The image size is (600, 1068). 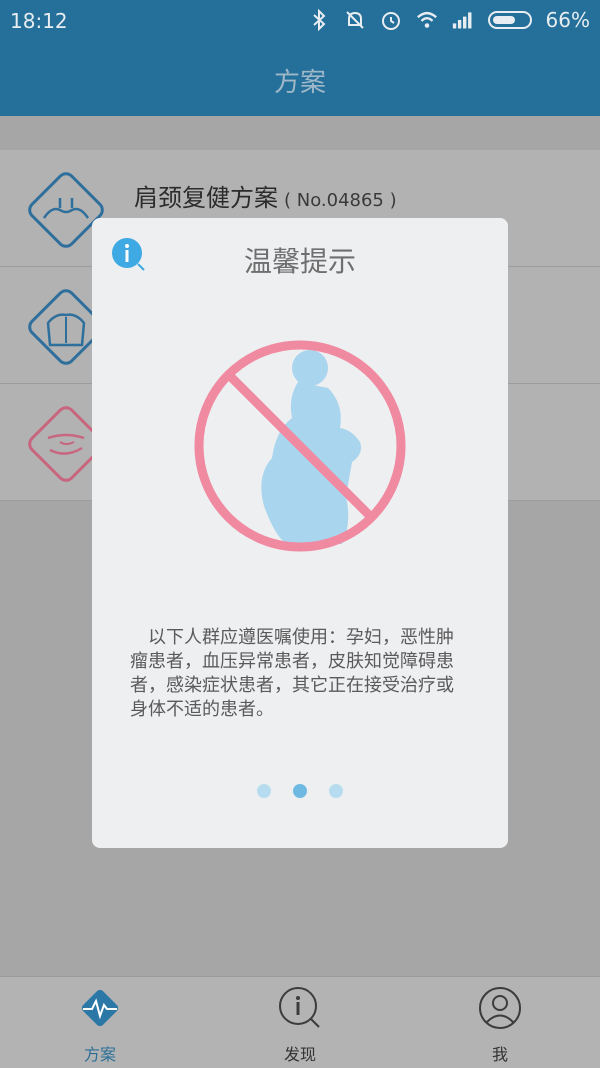 What do you see at coordinates (500, 1008) in the screenshot?
I see `user-icon` at bounding box center [500, 1008].